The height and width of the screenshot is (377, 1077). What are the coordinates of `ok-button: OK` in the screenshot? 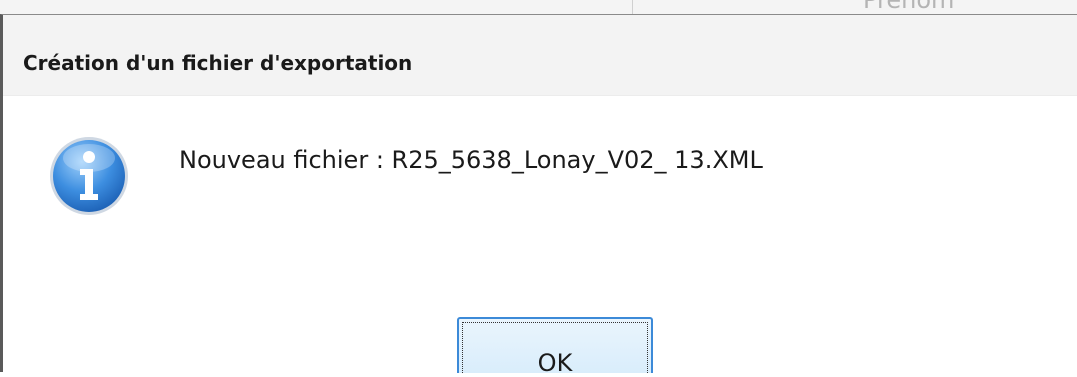 It's located at (555, 347).